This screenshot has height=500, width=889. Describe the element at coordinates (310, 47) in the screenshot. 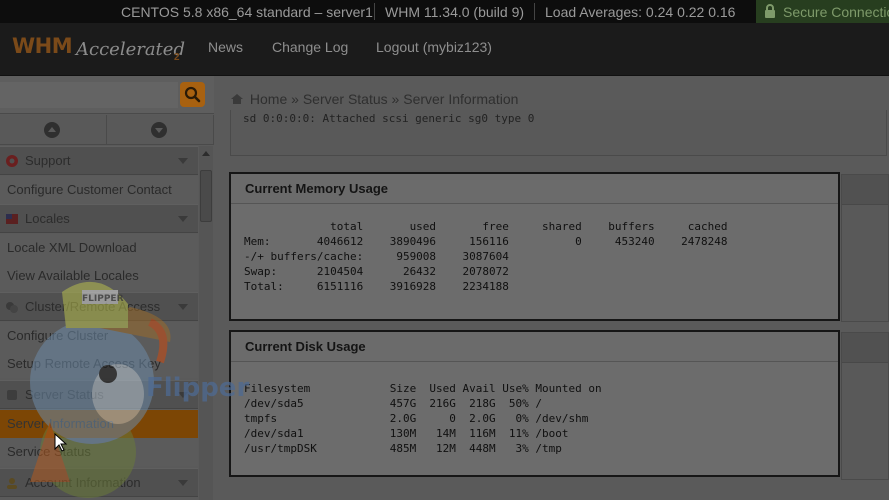

I see `nav-change-log-link: Change Log` at that location.